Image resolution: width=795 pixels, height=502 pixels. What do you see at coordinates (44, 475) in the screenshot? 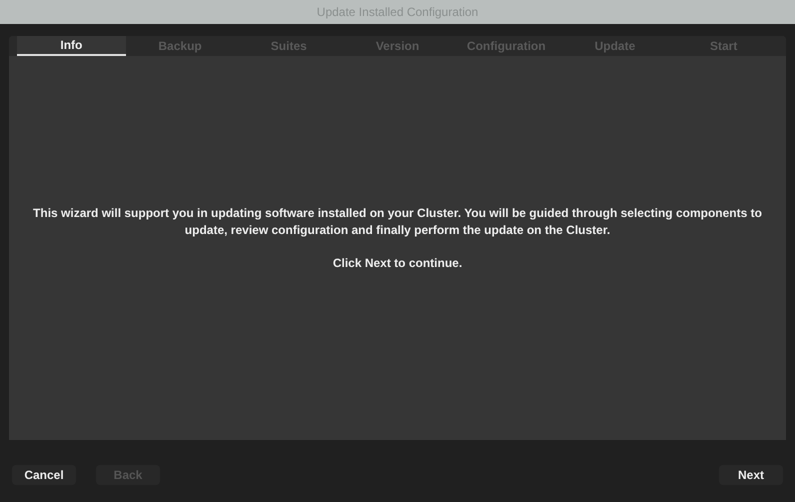
I see `wizard-button: Cancel` at bounding box center [44, 475].